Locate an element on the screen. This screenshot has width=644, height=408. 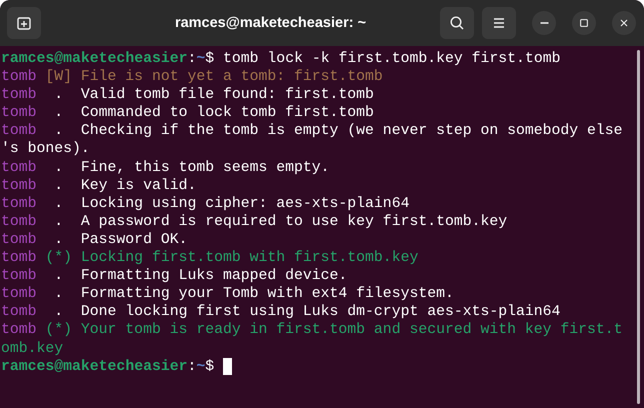
log-message: Your tomb is ready in first.tomb and secured with key first.t is located at coordinates (351, 330).